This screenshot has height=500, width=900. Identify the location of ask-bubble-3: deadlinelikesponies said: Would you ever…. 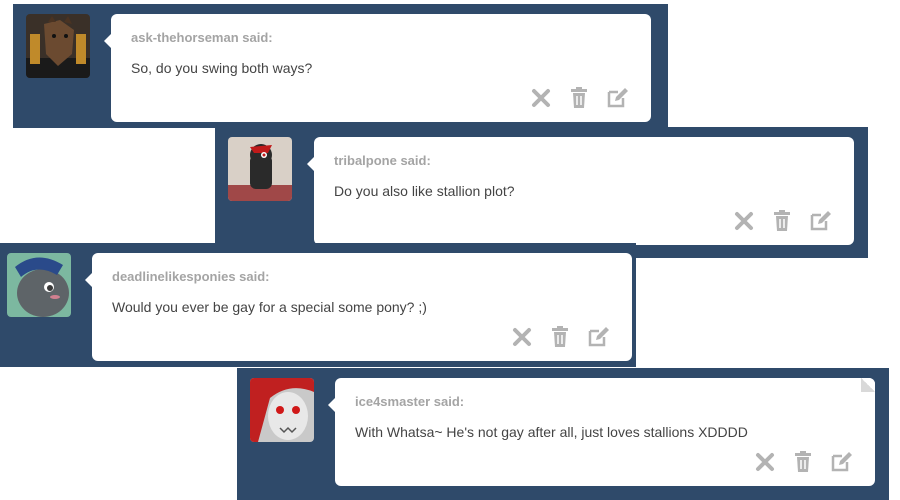
(358, 307).